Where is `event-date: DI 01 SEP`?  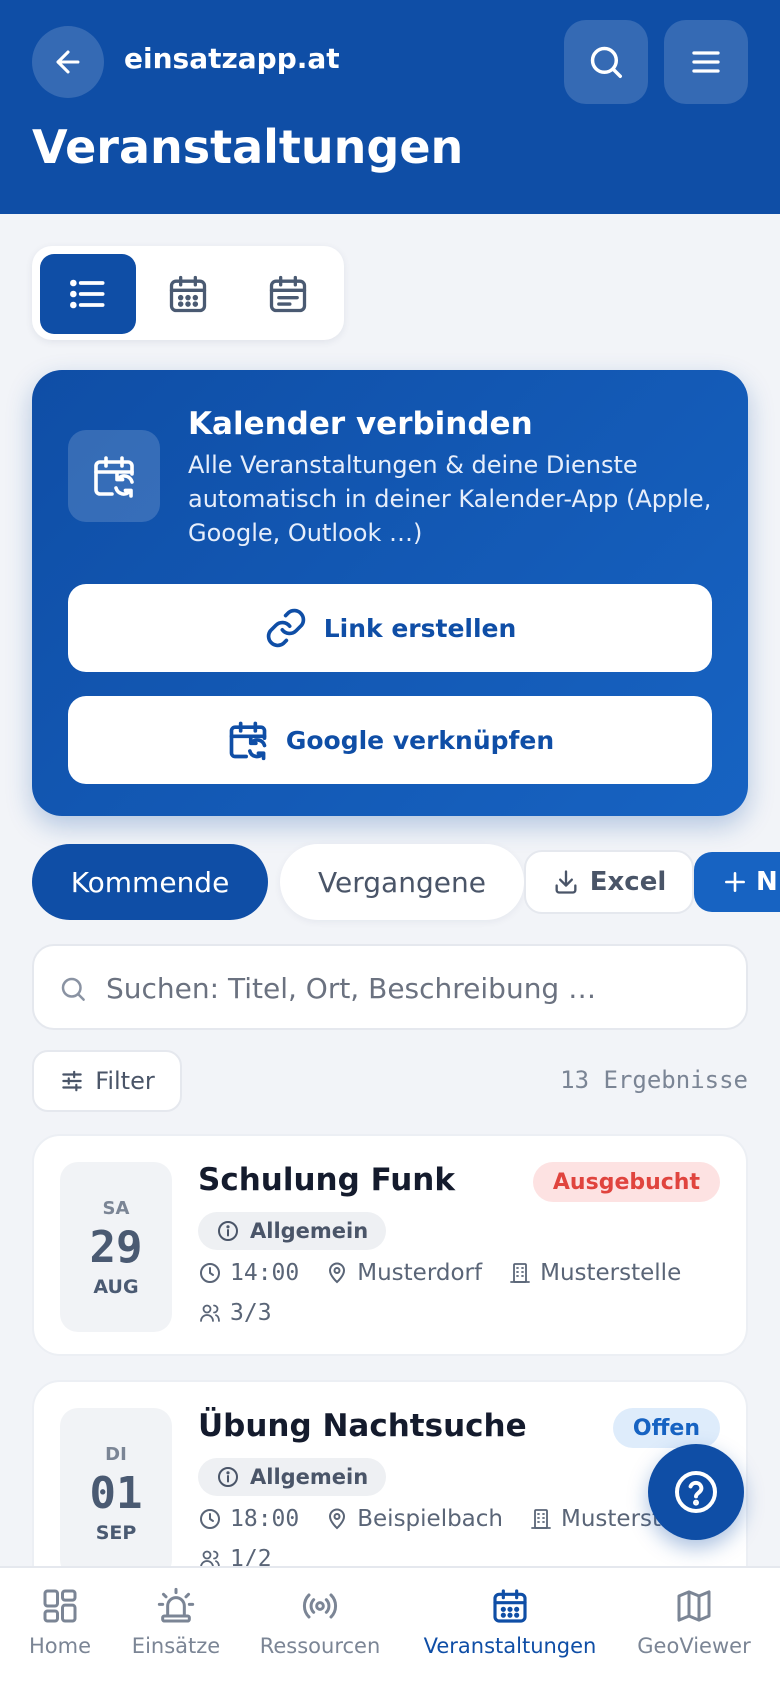 event-date: DI 01 SEP is located at coordinates (116, 1493).